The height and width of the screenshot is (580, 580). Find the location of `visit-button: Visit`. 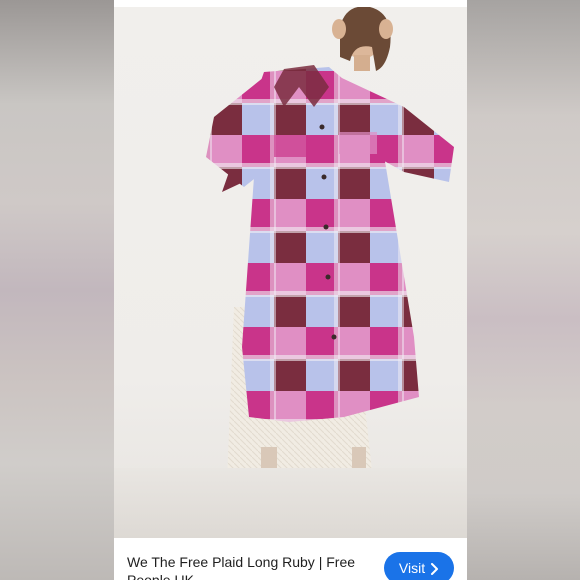

visit-button: Visit is located at coordinates (419, 566).